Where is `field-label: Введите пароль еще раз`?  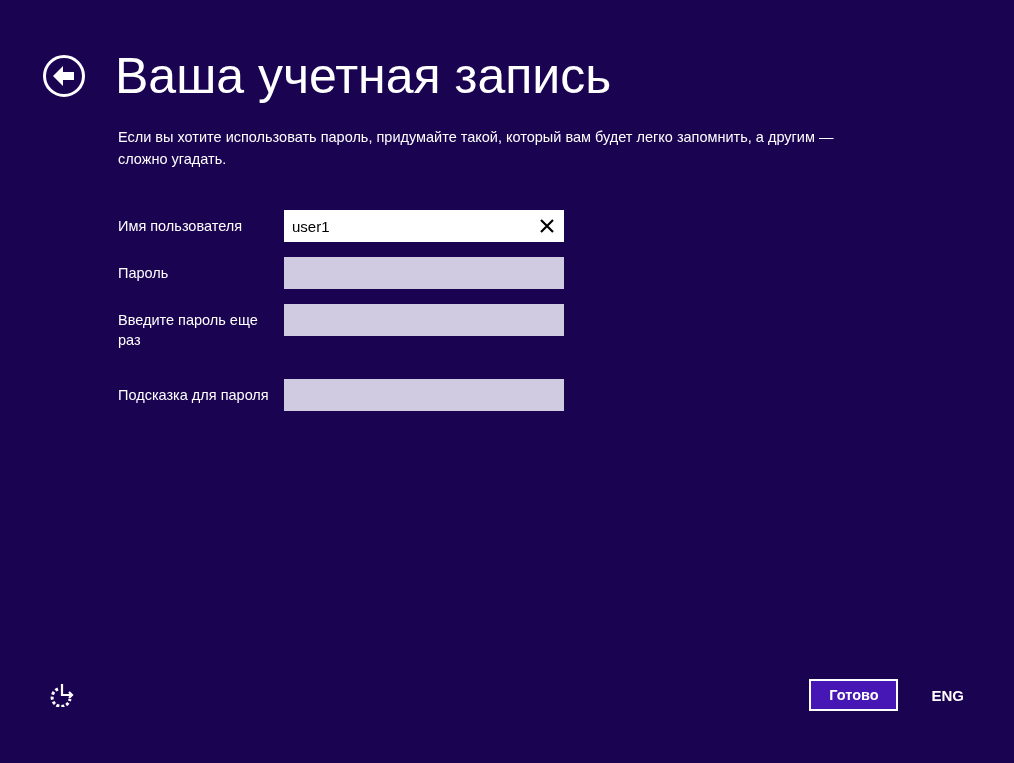 field-label: Введите пароль еще раз is located at coordinates (188, 330).